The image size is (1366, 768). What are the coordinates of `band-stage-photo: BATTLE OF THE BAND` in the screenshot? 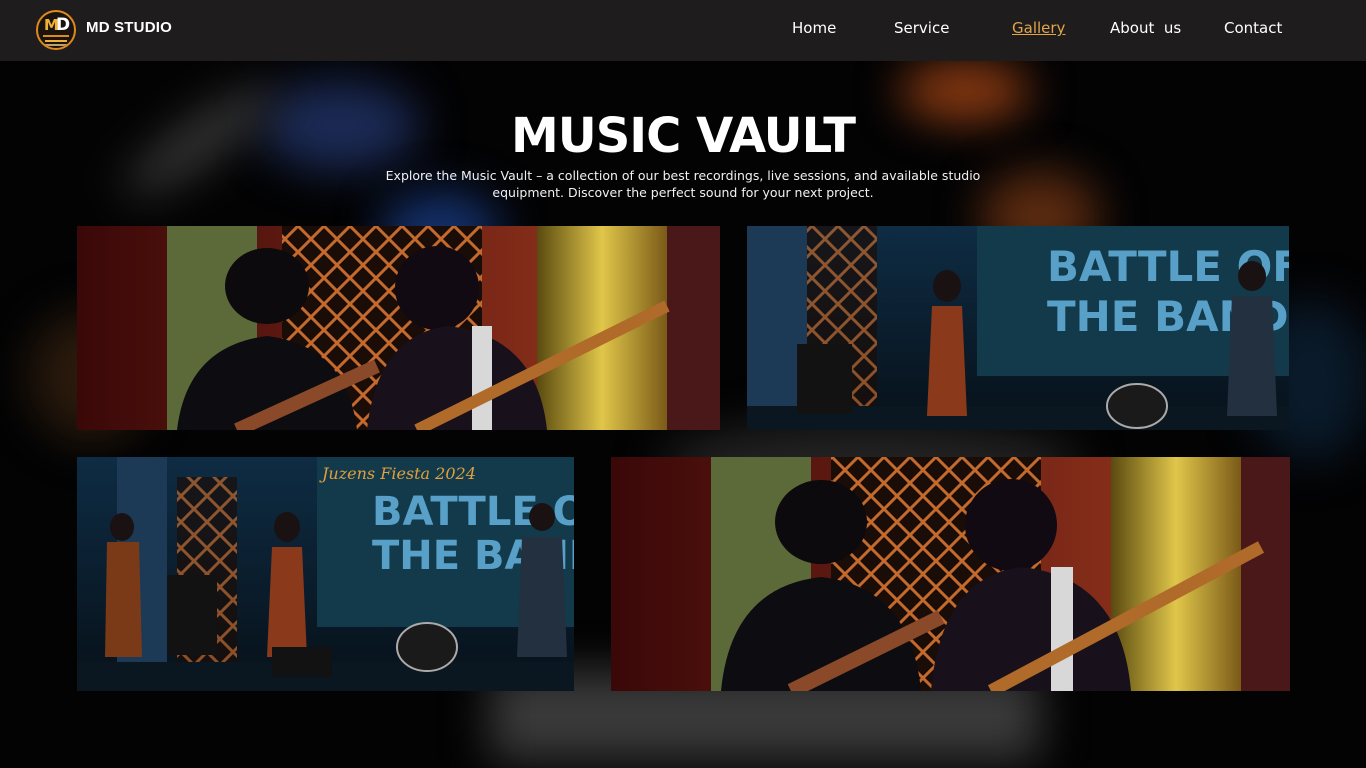 It's located at (1018, 328).